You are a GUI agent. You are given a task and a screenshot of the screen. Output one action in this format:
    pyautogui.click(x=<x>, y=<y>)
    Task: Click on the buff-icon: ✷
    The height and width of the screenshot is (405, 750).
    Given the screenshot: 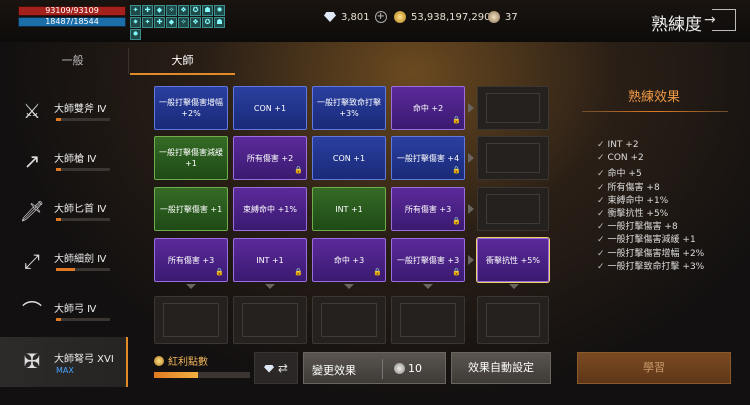 What is the action you would take?
    pyautogui.click(x=135, y=22)
    